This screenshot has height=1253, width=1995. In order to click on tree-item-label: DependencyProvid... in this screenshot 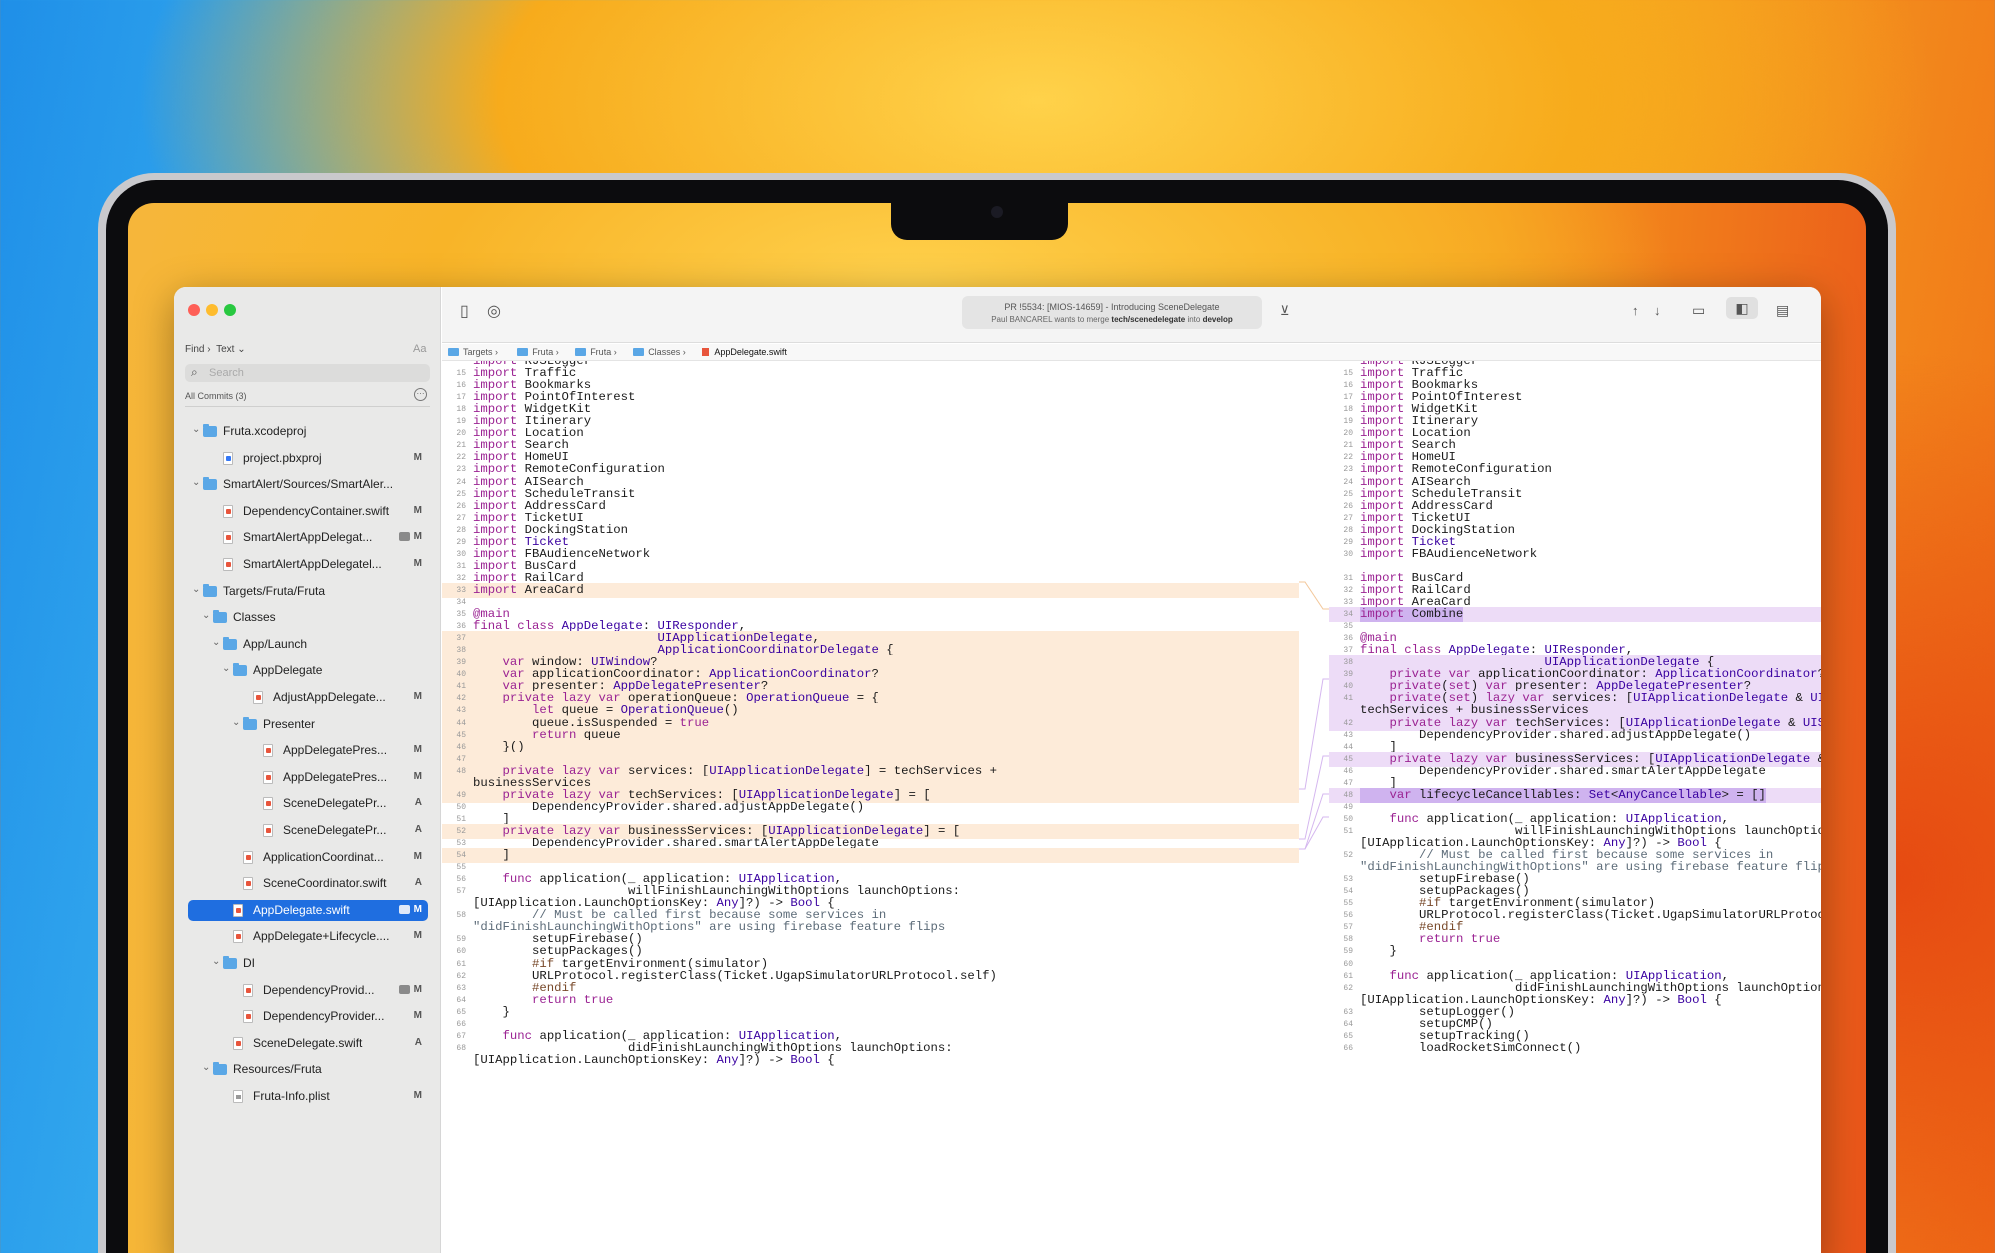, I will do `click(319, 989)`.